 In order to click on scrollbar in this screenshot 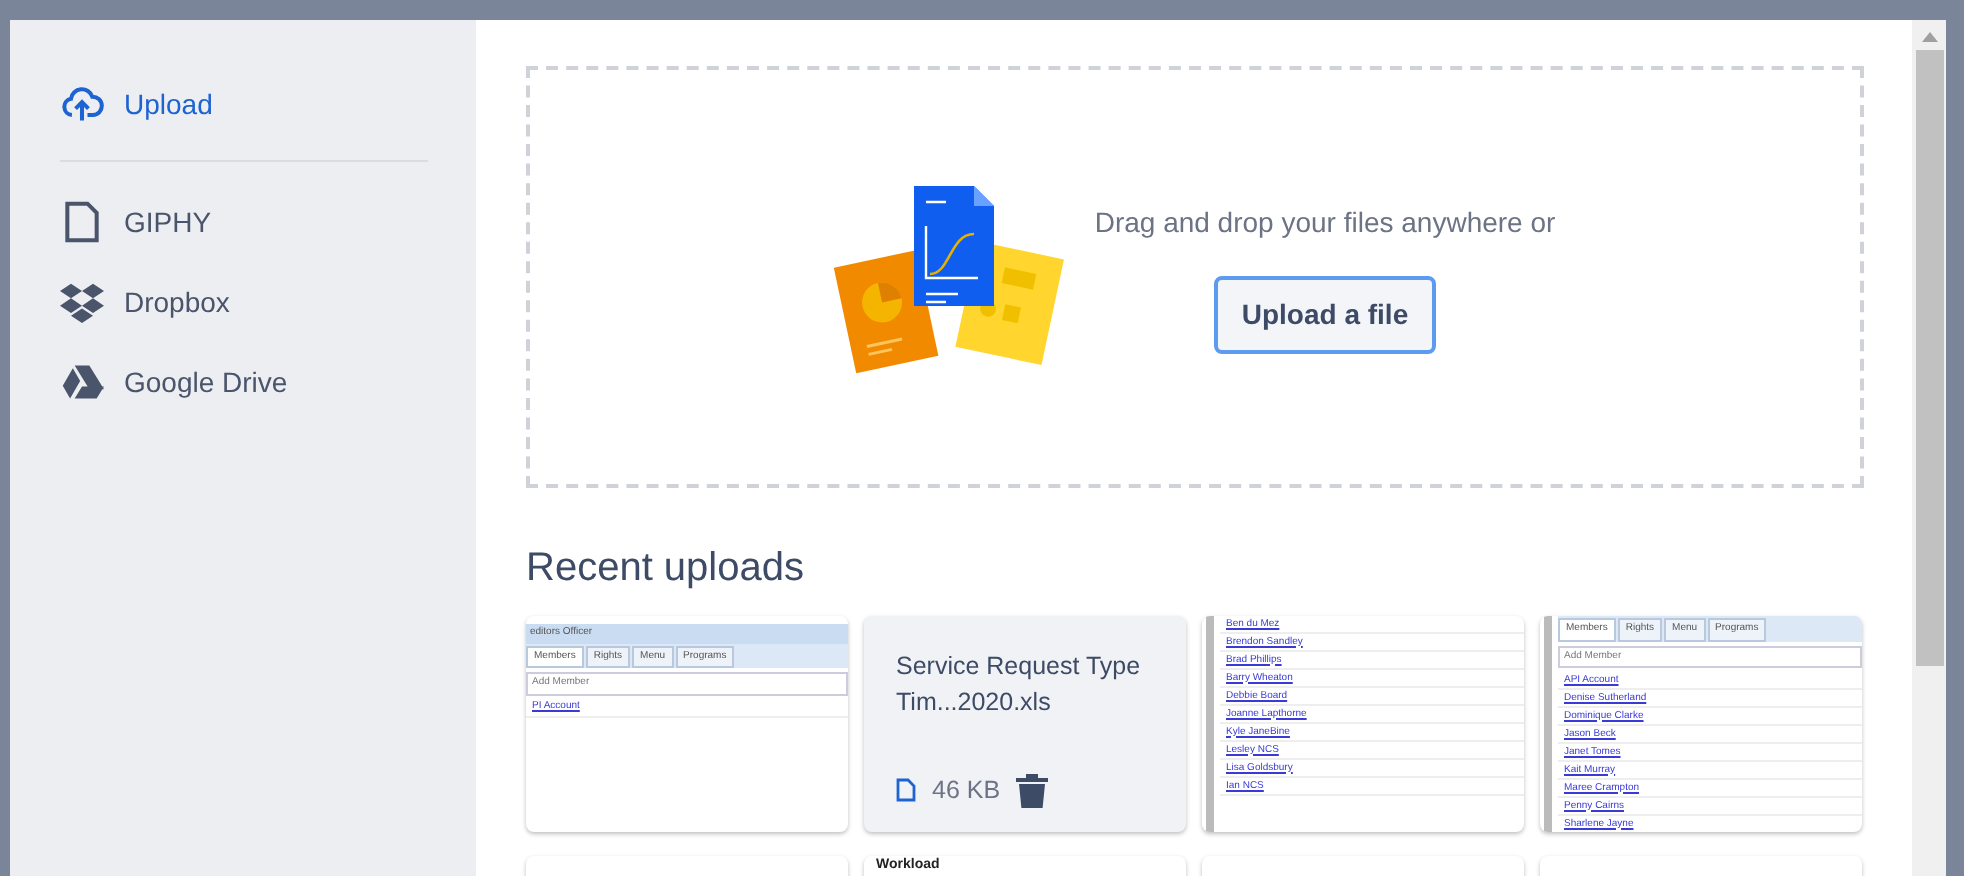, I will do `click(1929, 448)`.